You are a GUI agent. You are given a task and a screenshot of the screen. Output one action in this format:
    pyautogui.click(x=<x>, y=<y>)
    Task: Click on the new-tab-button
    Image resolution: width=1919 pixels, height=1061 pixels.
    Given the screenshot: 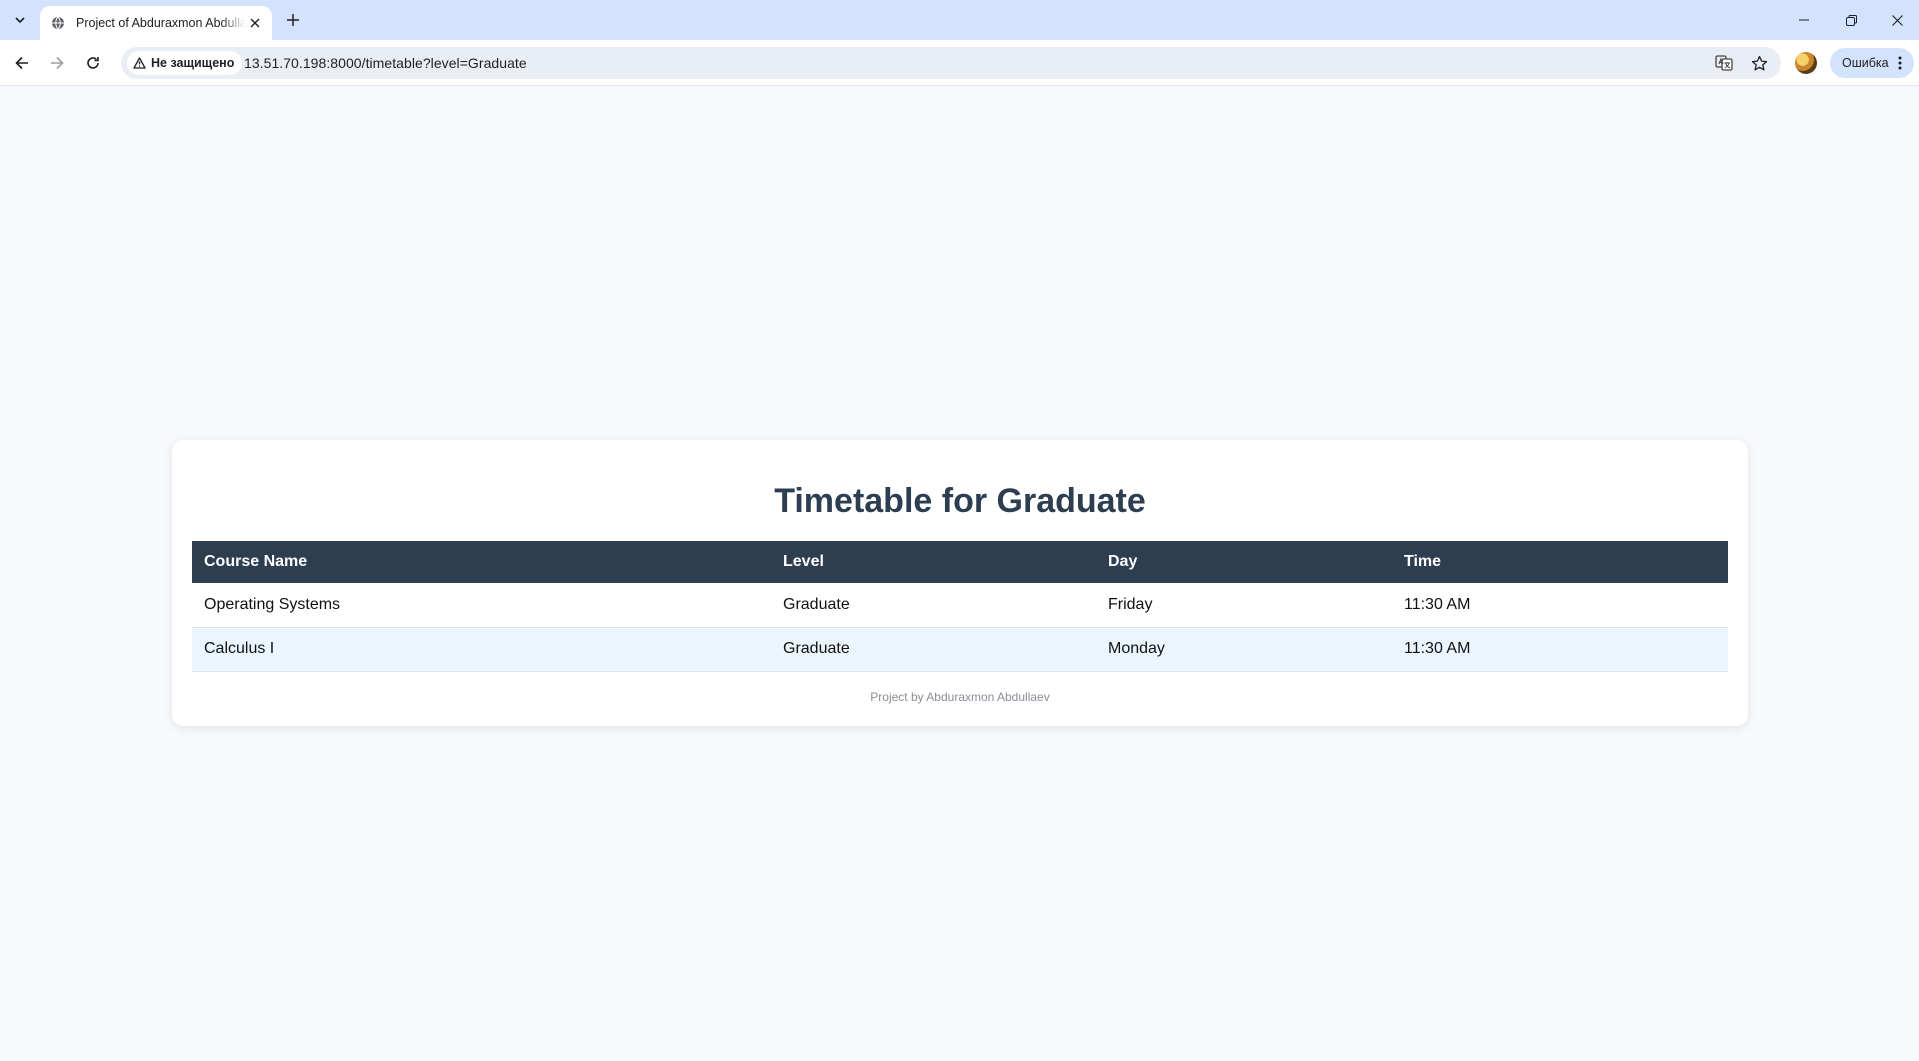 What is the action you would take?
    pyautogui.click(x=293, y=20)
    